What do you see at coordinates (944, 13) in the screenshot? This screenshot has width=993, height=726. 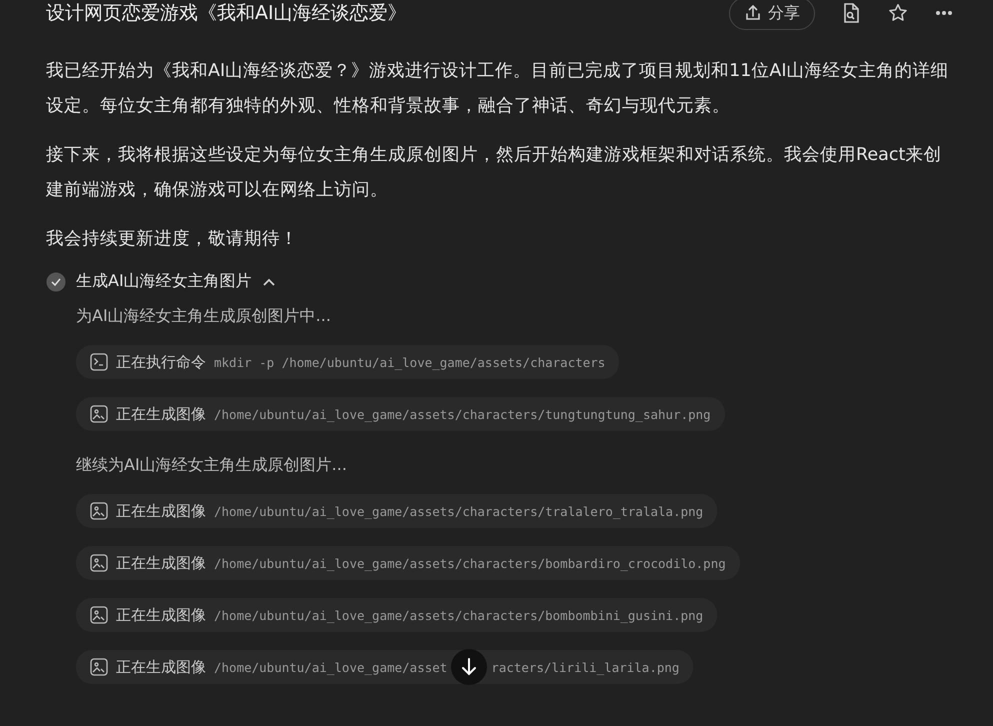 I see `more-icon` at bounding box center [944, 13].